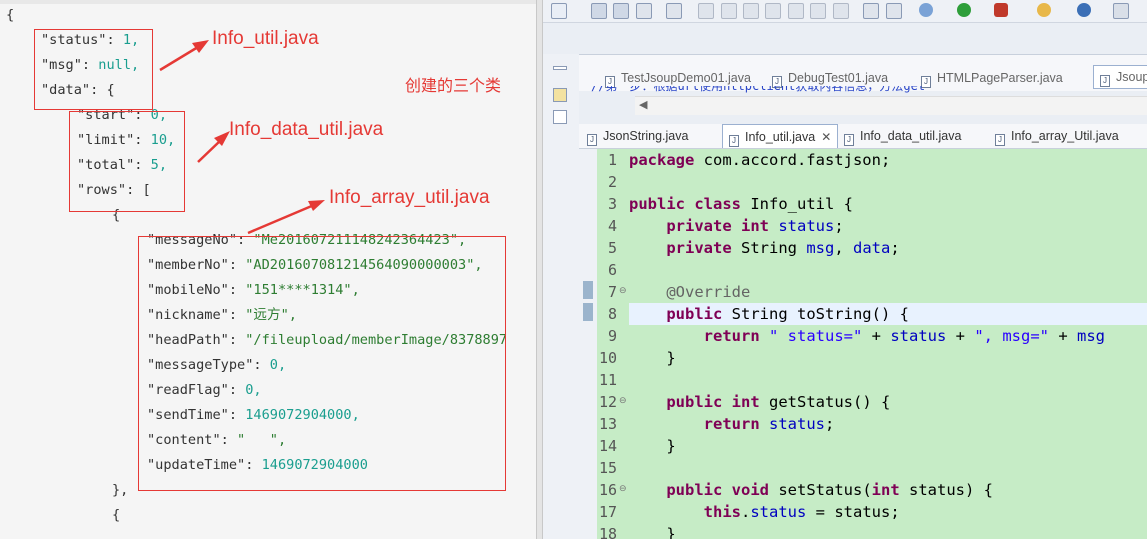  Describe the element at coordinates (560, 95) in the screenshot. I see `package-explorer-icon` at that location.